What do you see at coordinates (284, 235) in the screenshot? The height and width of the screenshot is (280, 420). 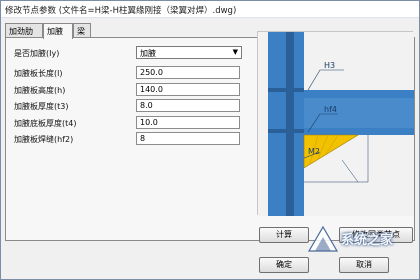 I see `calculate-button: 计算` at bounding box center [284, 235].